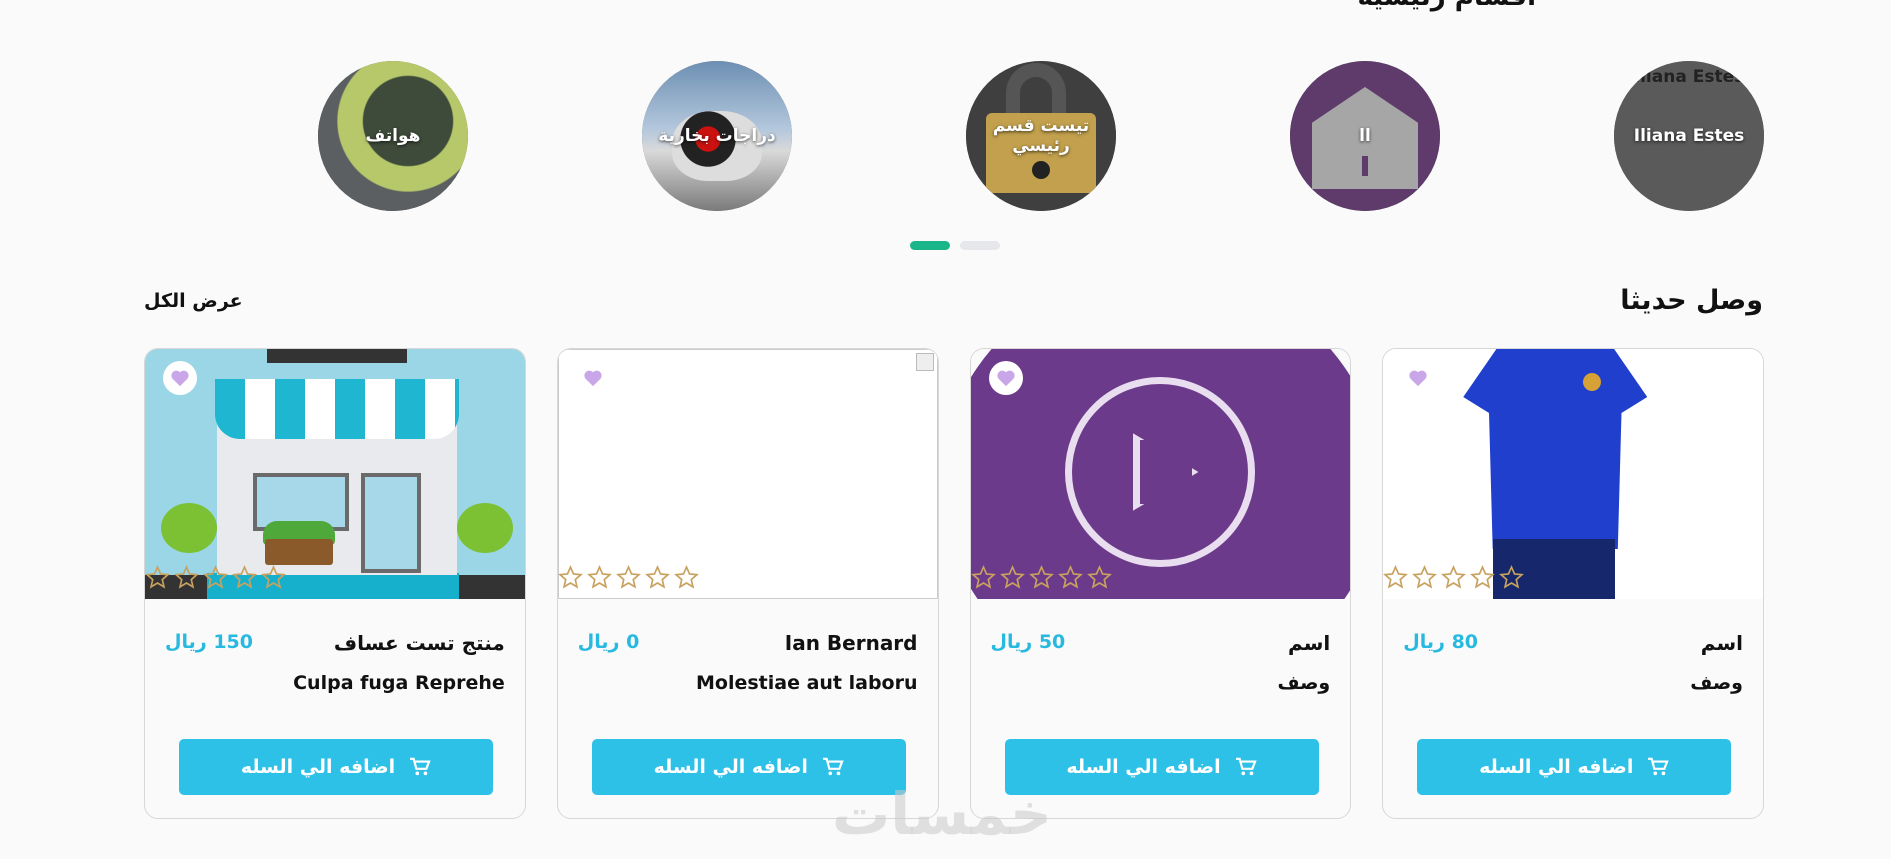  What do you see at coordinates (1555, 449) in the screenshot?
I see `jersey` at bounding box center [1555, 449].